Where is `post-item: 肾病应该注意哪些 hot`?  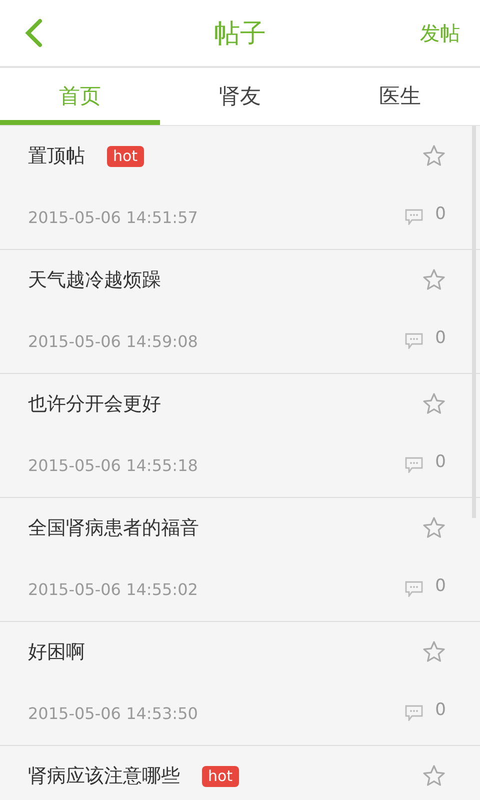 post-item: 肾病应该注意哪些 hot is located at coordinates (240, 773).